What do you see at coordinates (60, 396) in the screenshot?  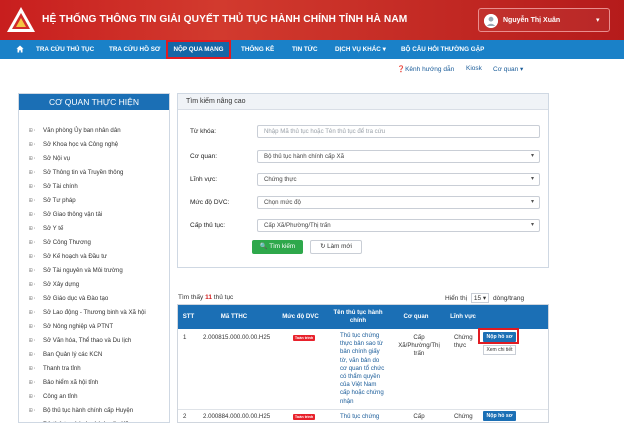 I see `tree-item-label: Công an tỉnh` at bounding box center [60, 396].